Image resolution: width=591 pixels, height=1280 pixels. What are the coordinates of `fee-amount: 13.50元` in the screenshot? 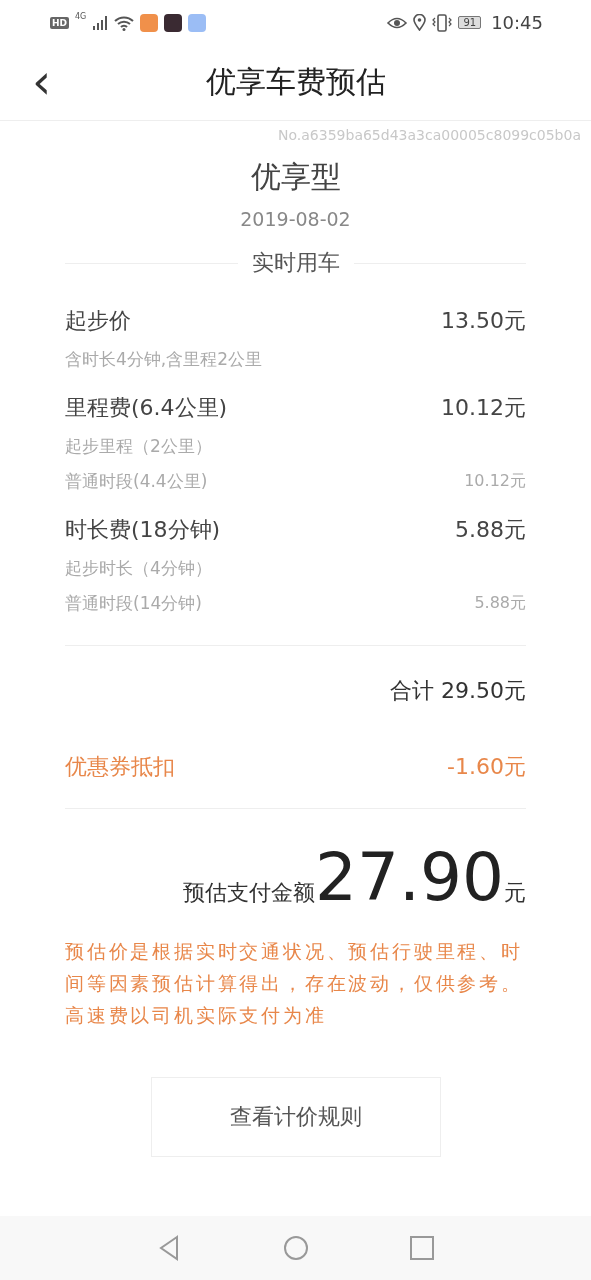 It's located at (483, 321).